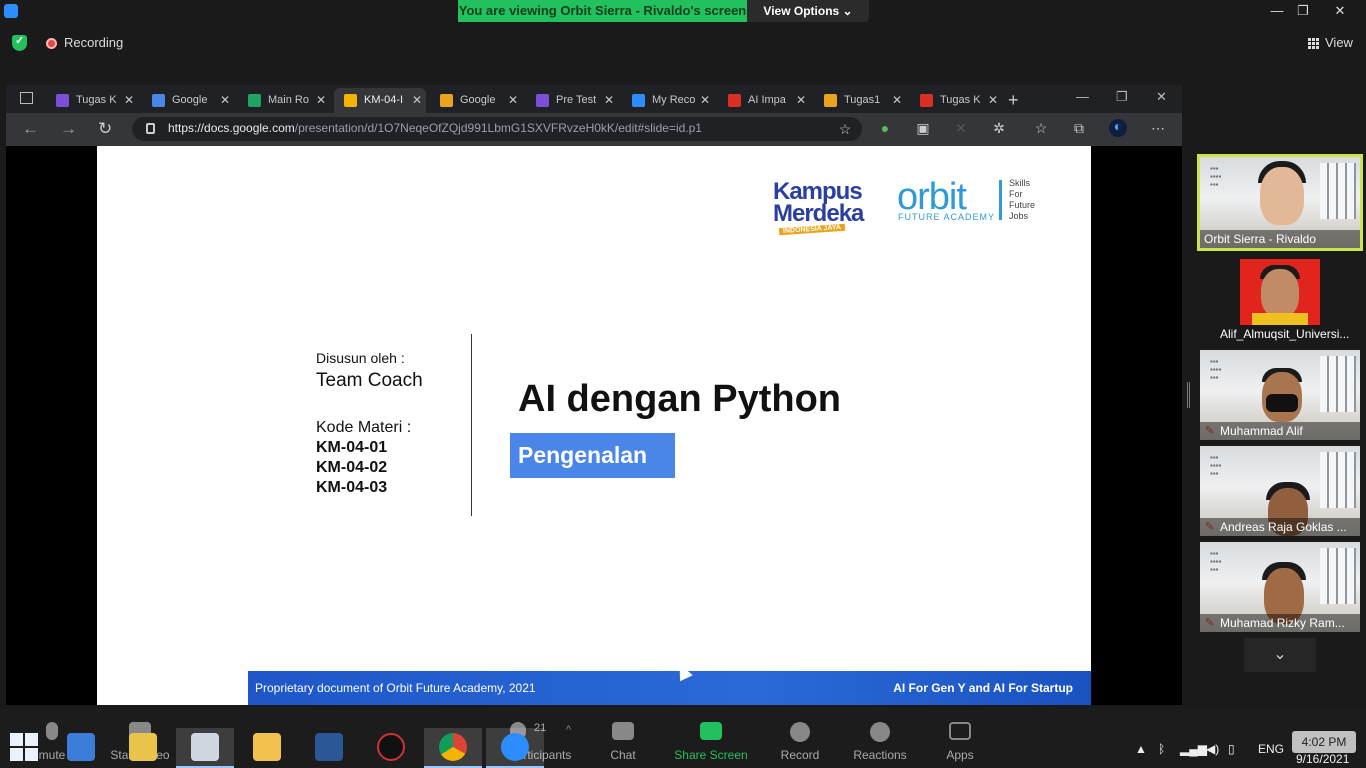 The width and height of the screenshot is (1366, 768). I want to click on collections-icon: ▣, so click(923, 128).